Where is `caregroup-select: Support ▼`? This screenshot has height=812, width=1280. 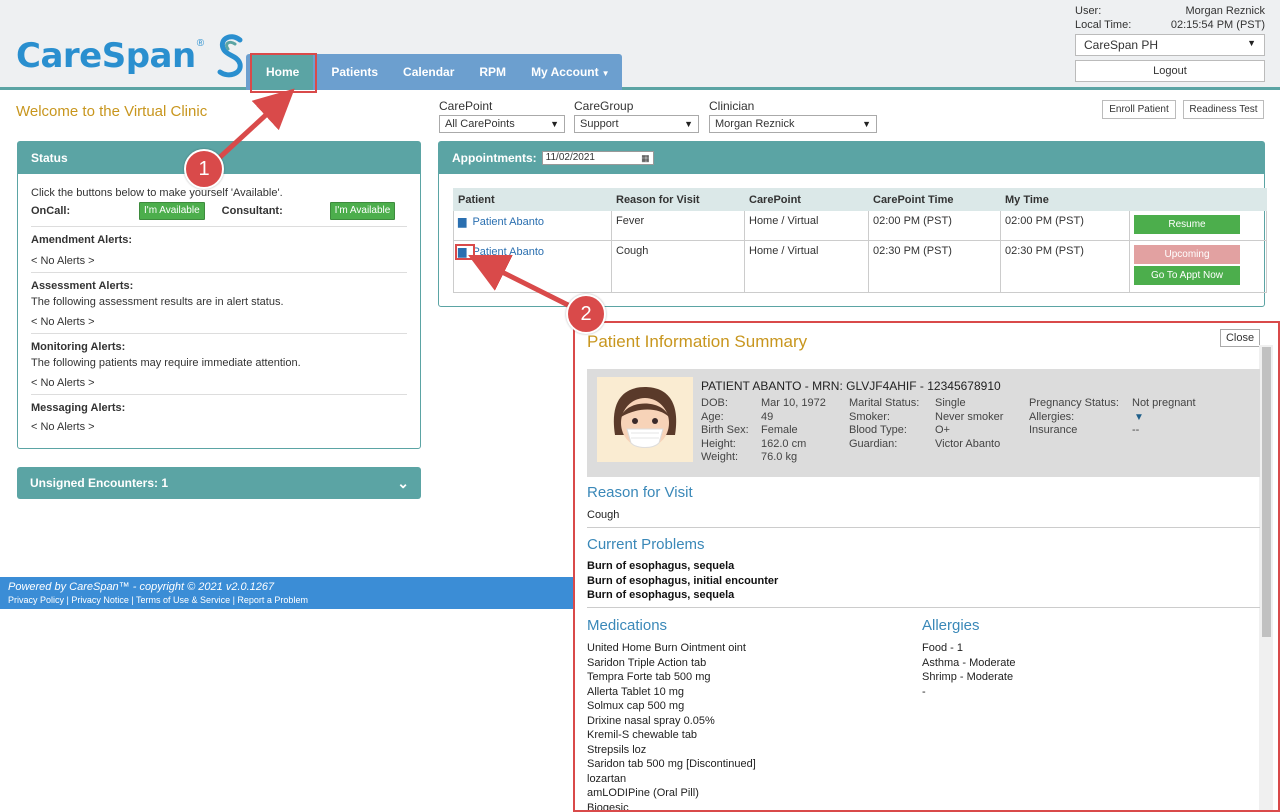 caregroup-select: Support ▼ is located at coordinates (636, 124).